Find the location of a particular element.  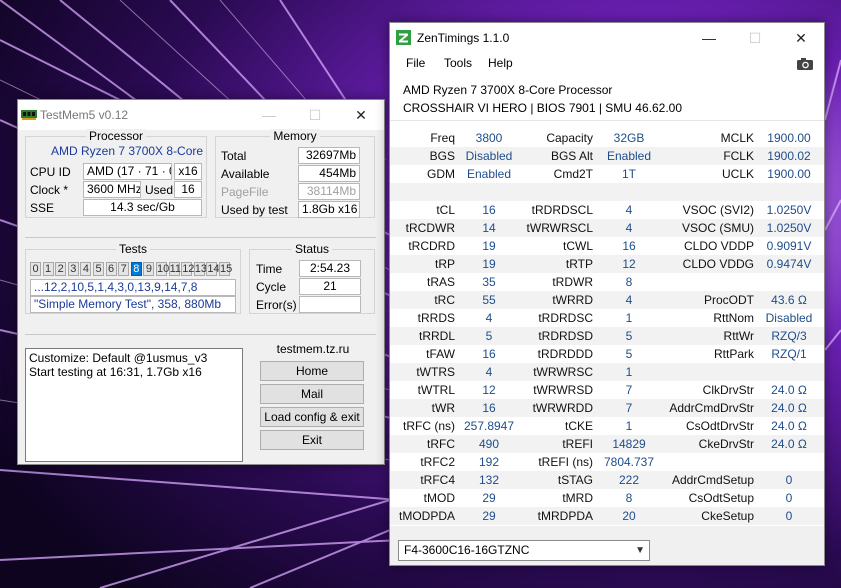

timing-value: 0.9091V is located at coordinates (789, 246).